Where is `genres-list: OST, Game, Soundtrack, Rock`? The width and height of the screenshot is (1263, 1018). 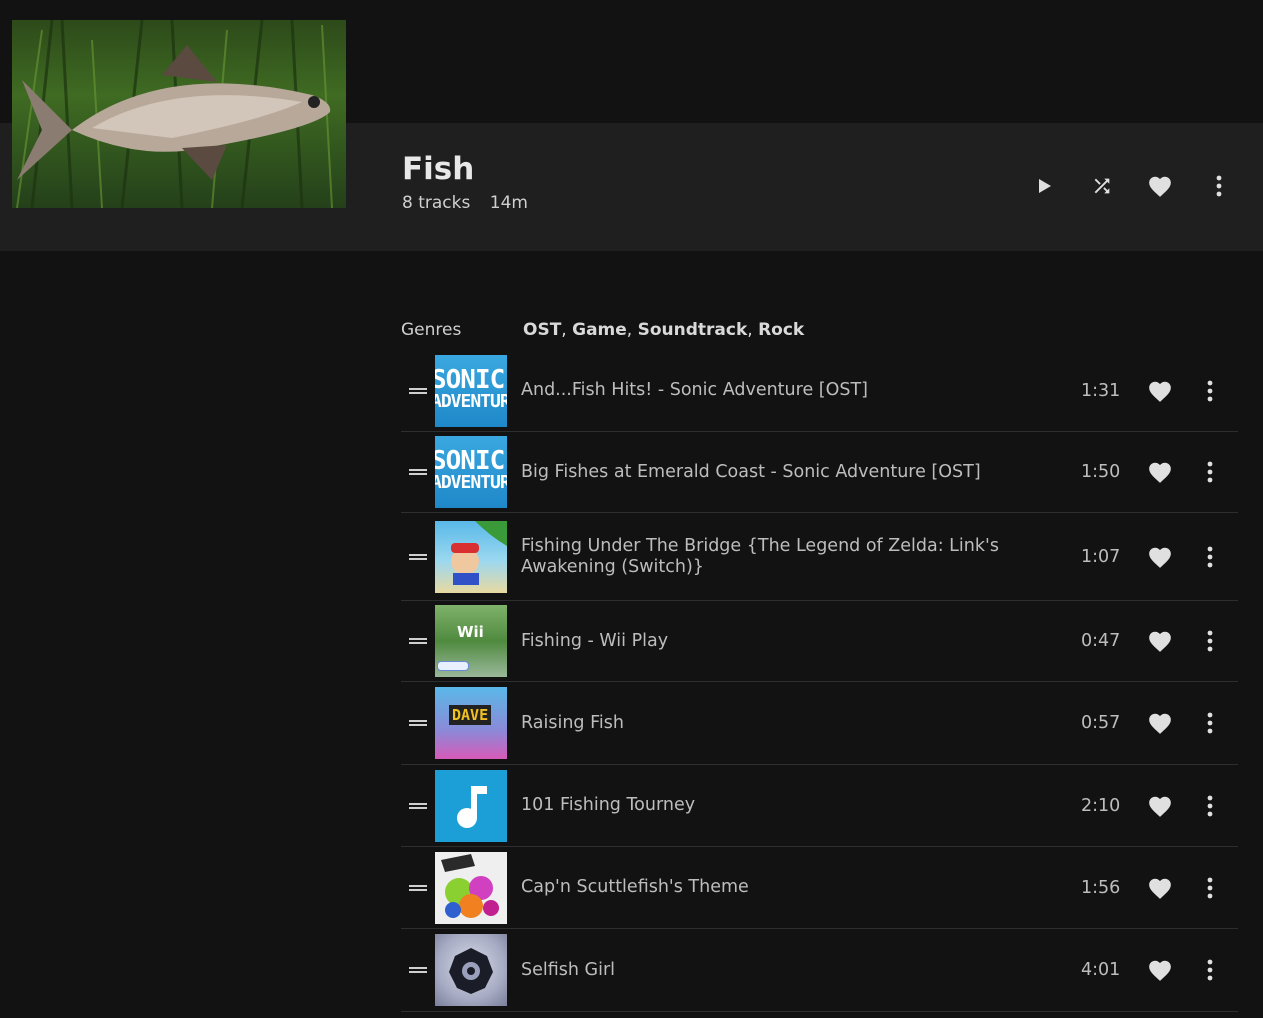 genres-list: OST, Game, Soundtrack, Rock is located at coordinates (664, 330).